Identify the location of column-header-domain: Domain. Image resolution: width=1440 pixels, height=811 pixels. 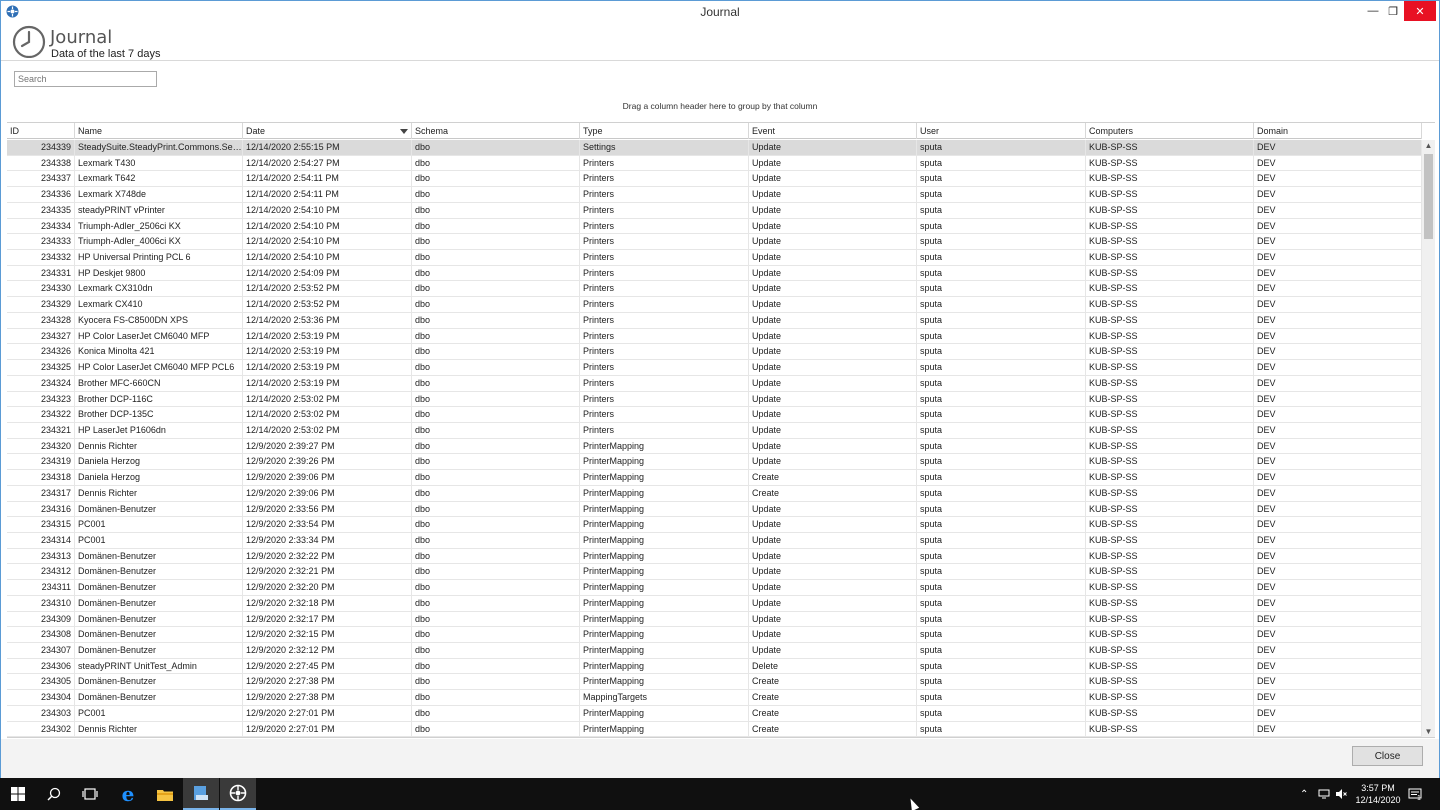
(1338, 131).